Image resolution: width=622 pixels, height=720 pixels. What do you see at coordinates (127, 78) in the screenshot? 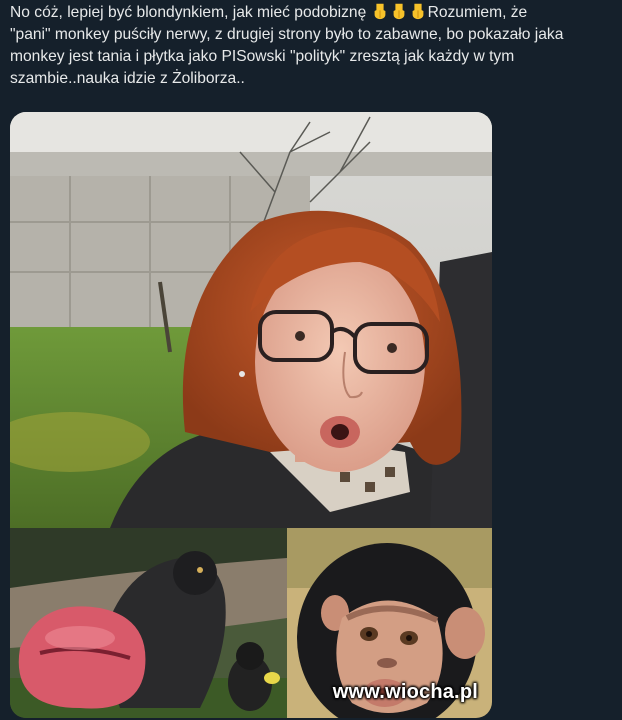
I see `tweet-line-4: szambie..nauka idzie z Żoliborza..` at bounding box center [127, 78].